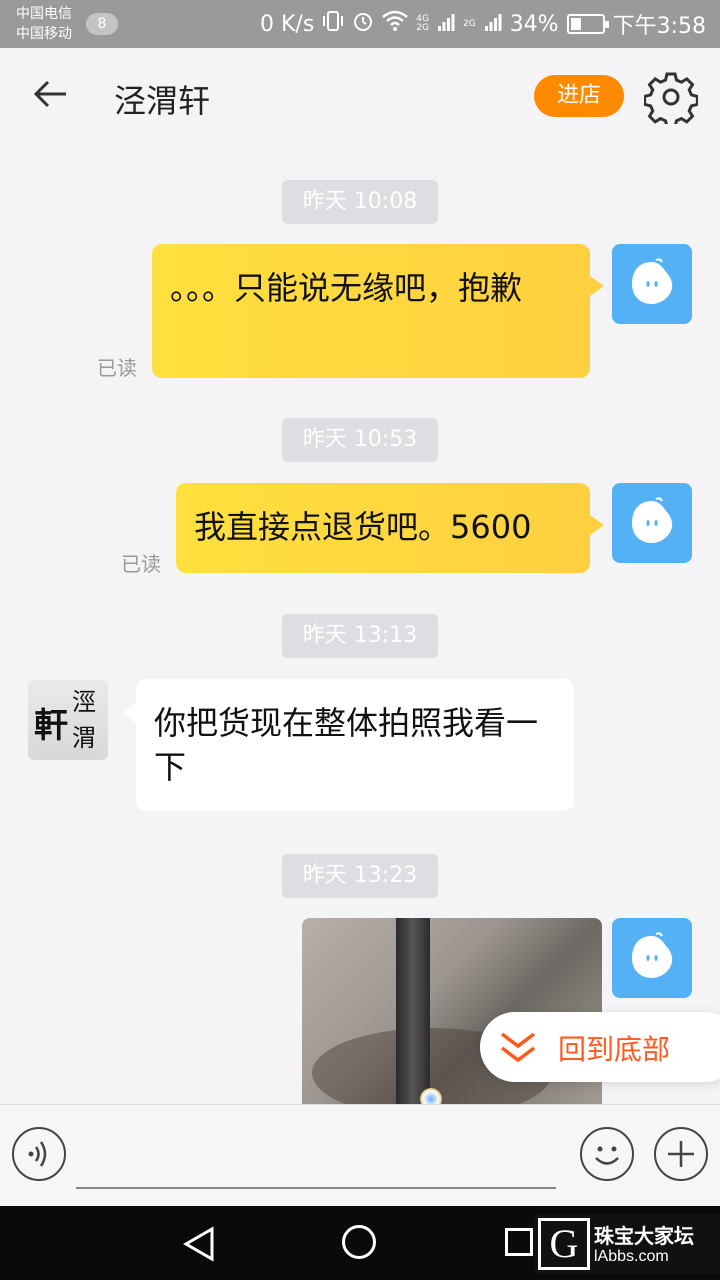 This screenshot has height=1280, width=720. Describe the element at coordinates (162, 101) in the screenshot. I see `shop-title: 泾渭轩` at that location.